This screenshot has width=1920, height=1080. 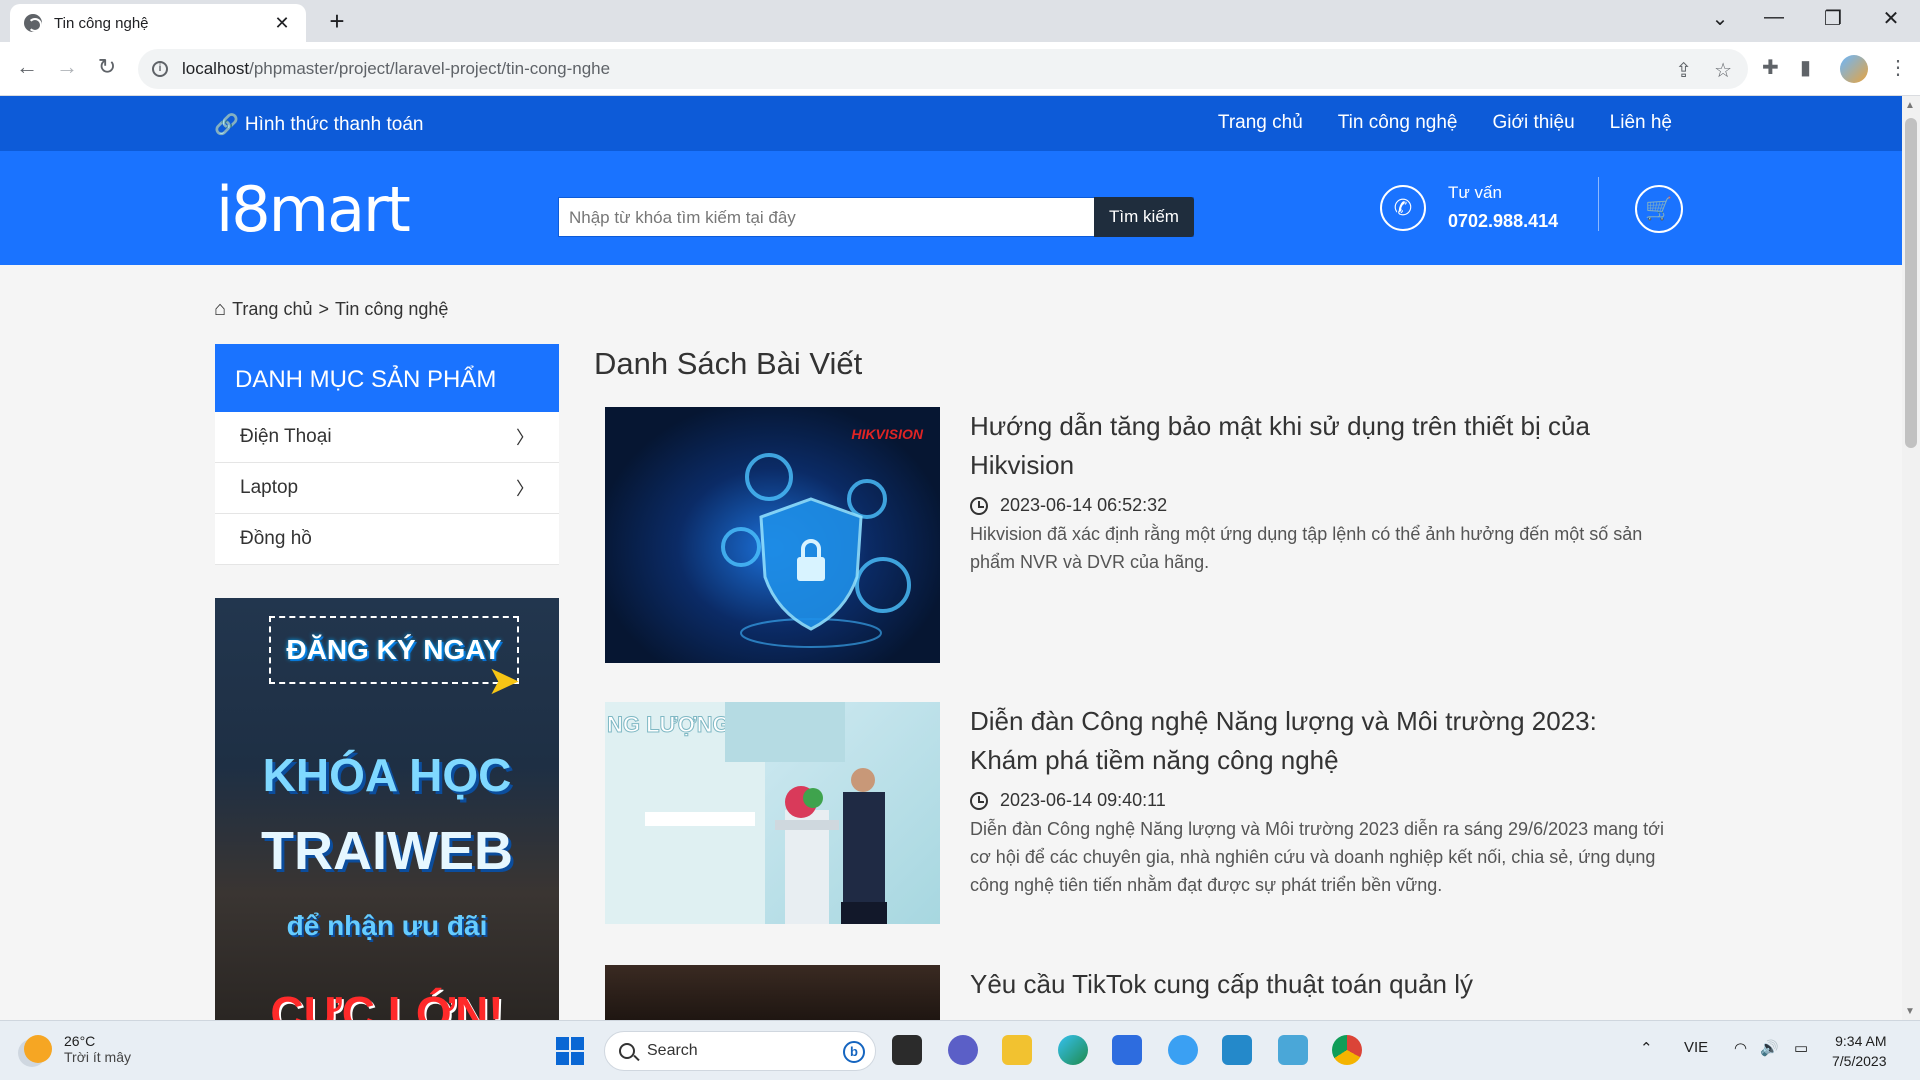 What do you see at coordinates (963, 1050) in the screenshot?
I see `teams-chat-icon` at bounding box center [963, 1050].